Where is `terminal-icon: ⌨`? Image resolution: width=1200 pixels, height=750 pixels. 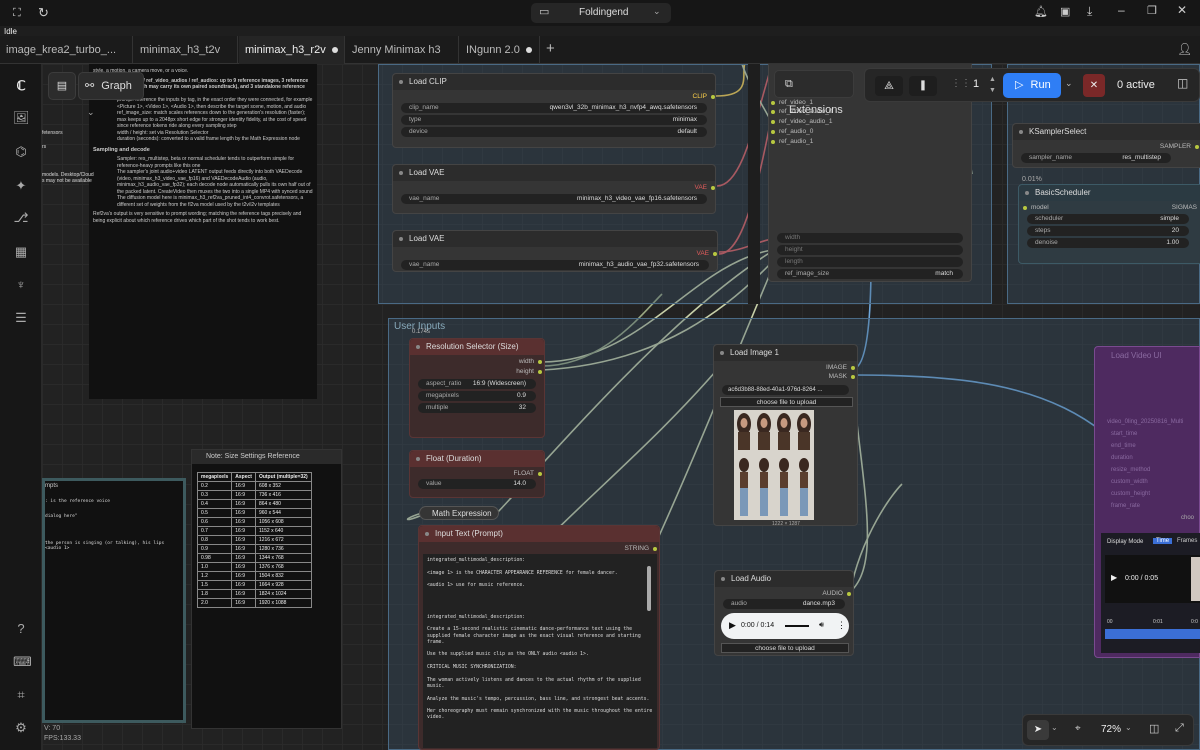
terminal-icon: ⌨ is located at coordinates (22, 662).